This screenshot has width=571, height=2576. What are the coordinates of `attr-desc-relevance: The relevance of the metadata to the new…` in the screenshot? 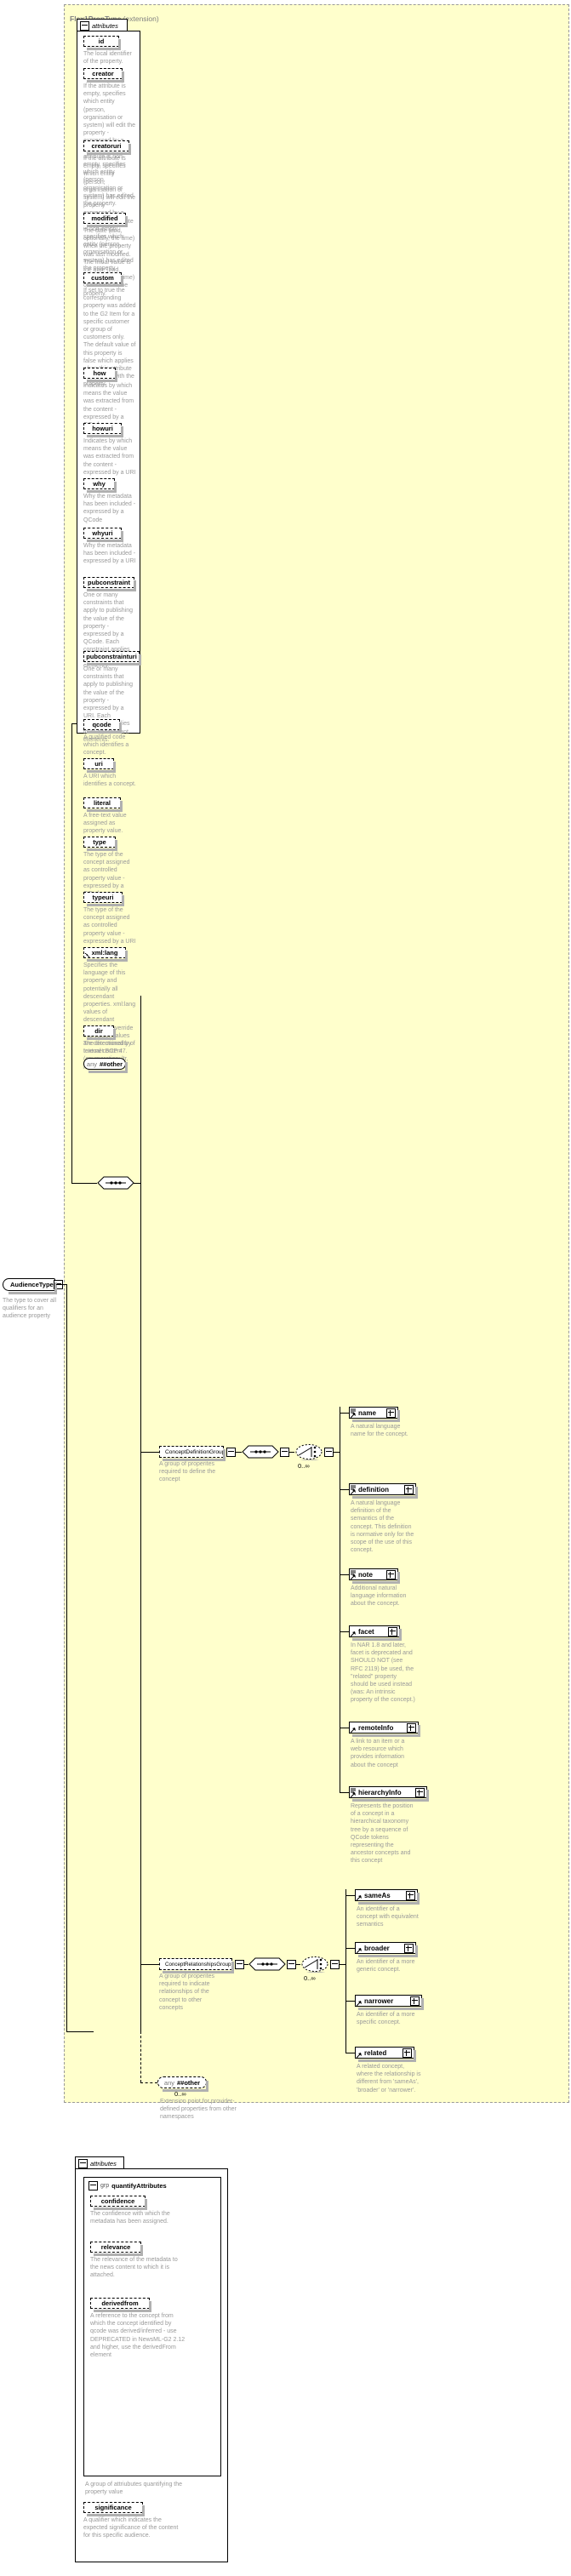 It's located at (134, 2268).